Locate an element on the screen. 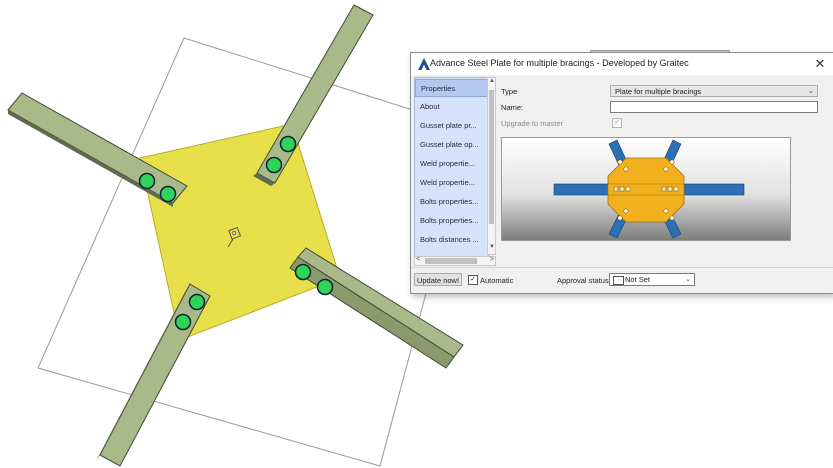  tree-vertical-scrollbar: ▲ ▼ is located at coordinates (491, 166).